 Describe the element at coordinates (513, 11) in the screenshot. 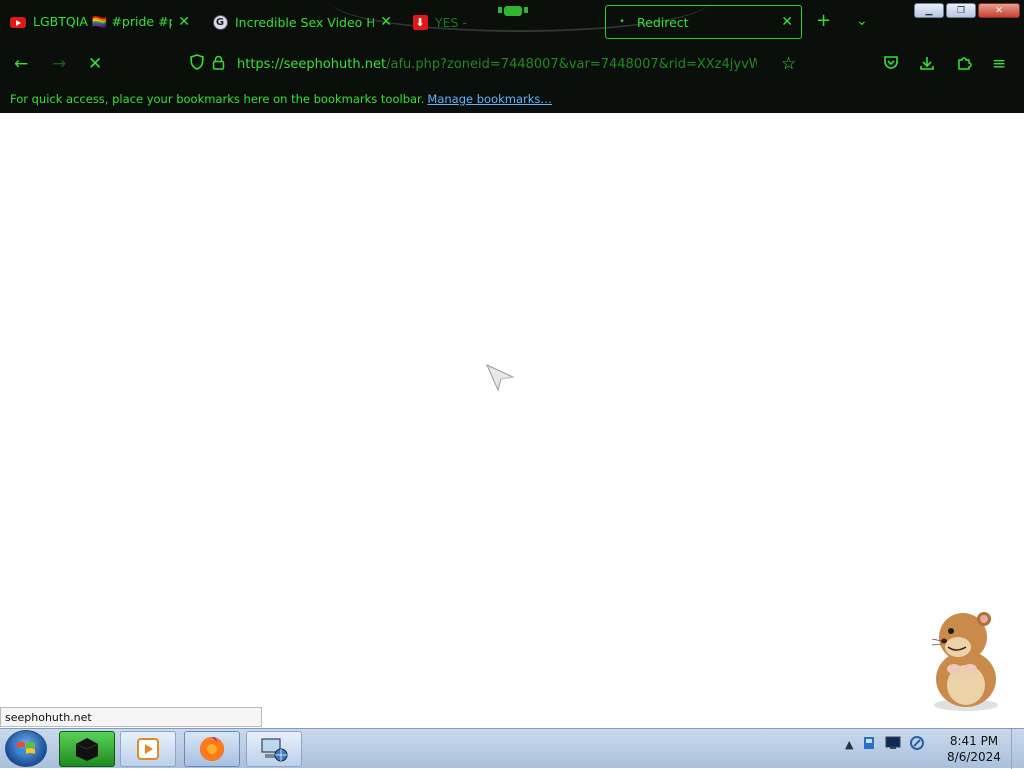

I see `theme-decoration-icon` at that location.